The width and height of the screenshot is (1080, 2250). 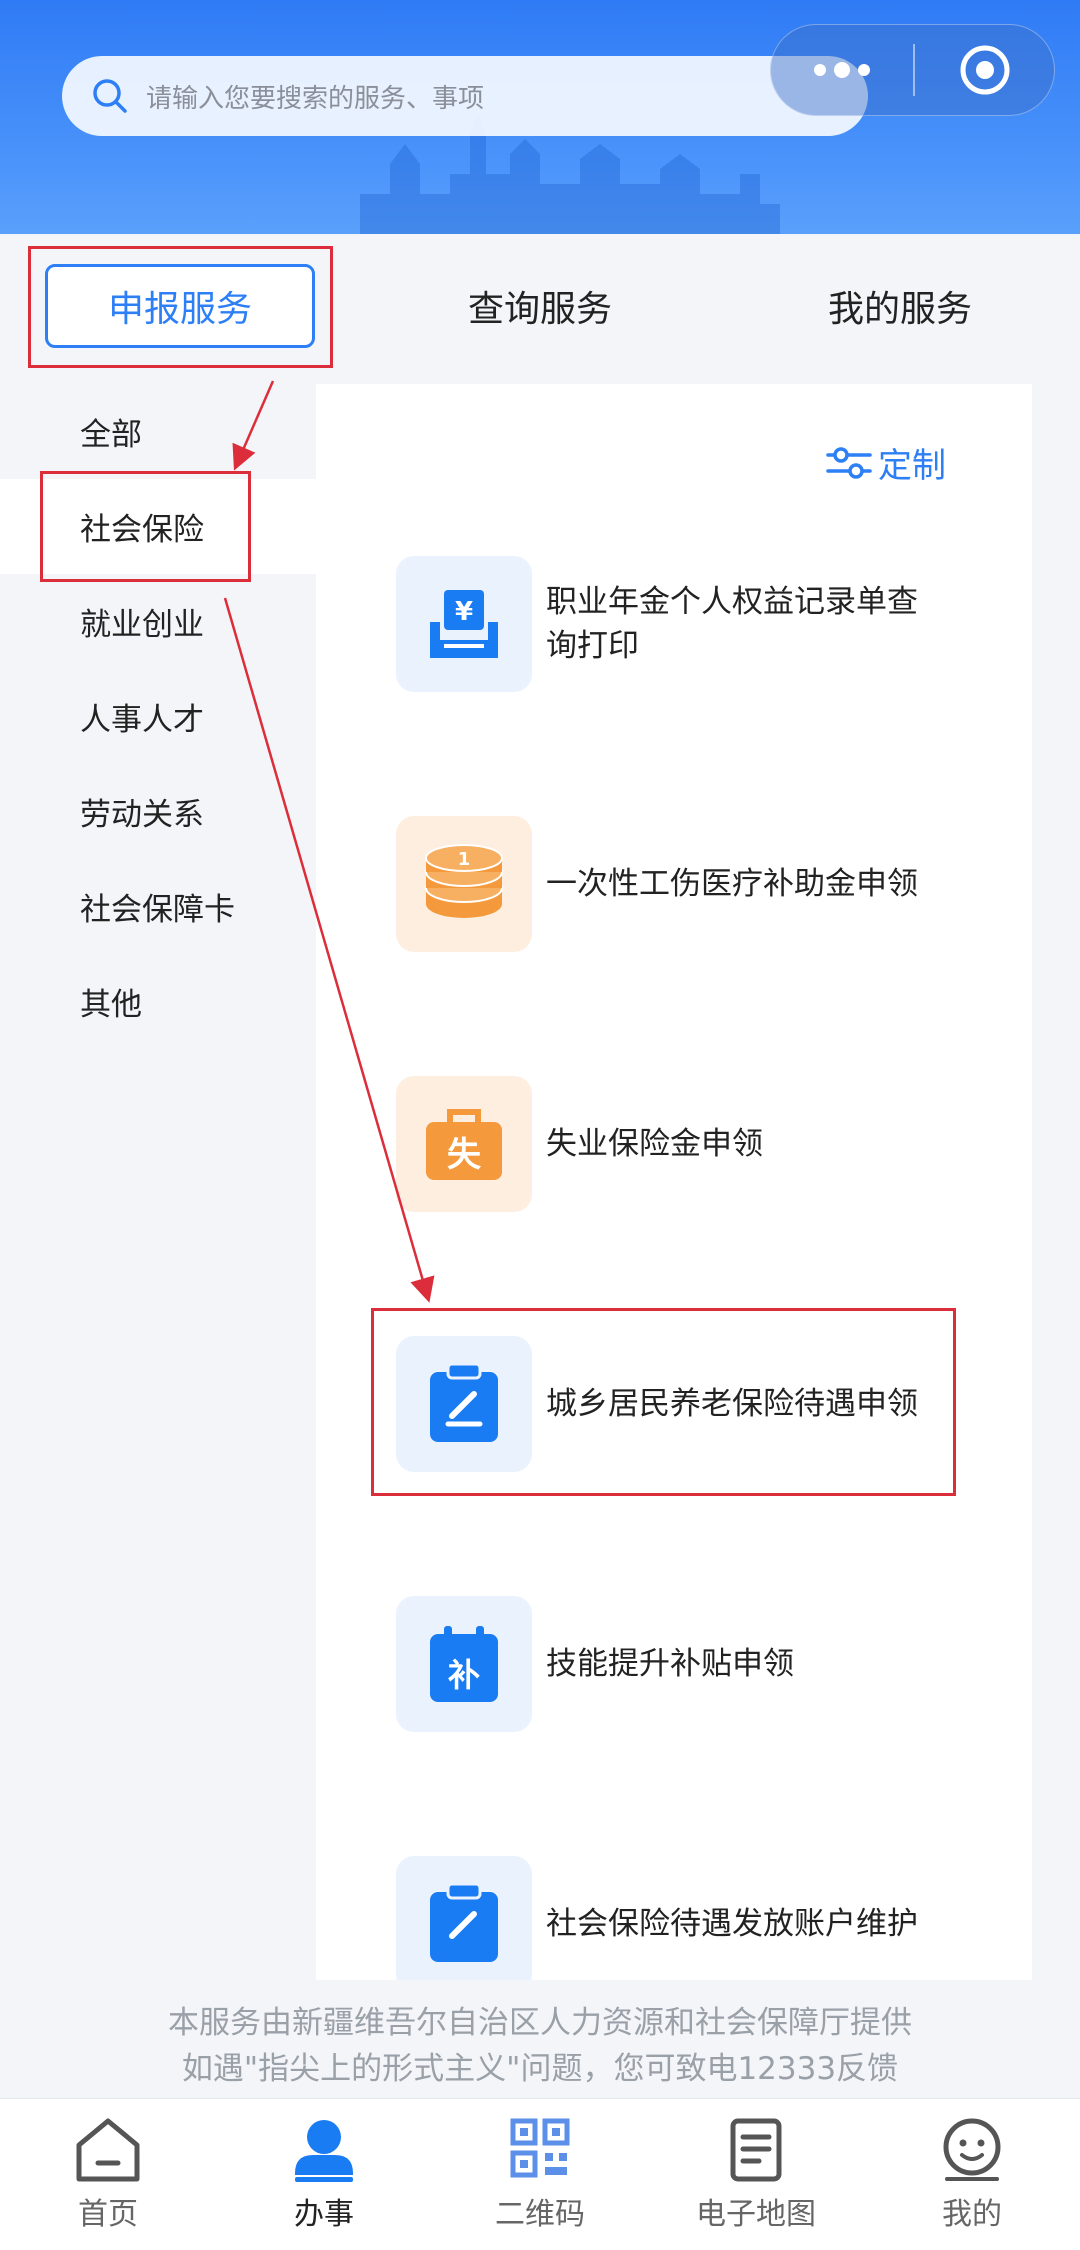 What do you see at coordinates (972, 2214) in the screenshot?
I see `nav-mine-label: 我的` at bounding box center [972, 2214].